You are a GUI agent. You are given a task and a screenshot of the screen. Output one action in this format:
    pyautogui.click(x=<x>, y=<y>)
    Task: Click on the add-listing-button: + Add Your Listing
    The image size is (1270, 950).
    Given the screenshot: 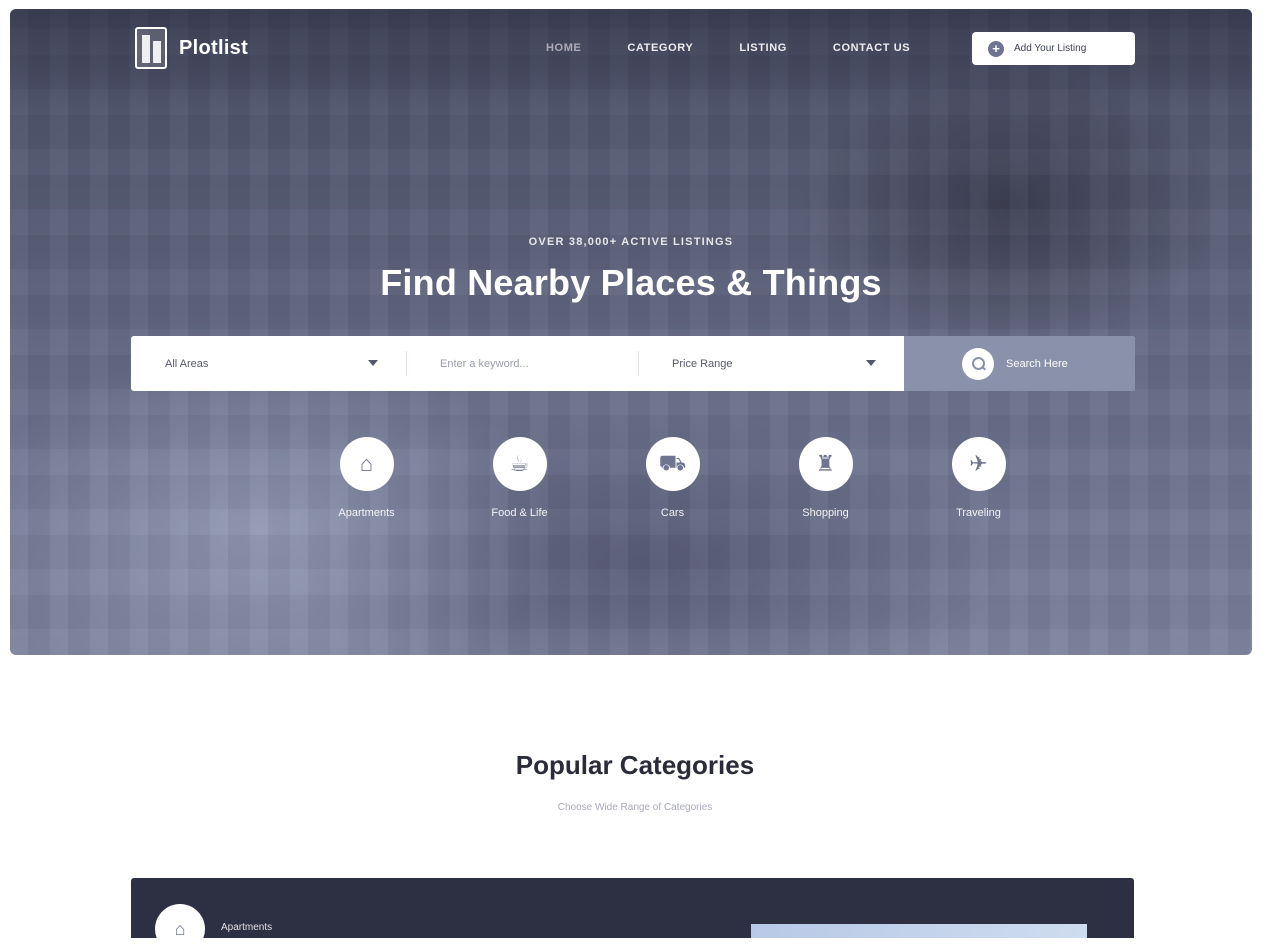 What is the action you would take?
    pyautogui.click(x=1053, y=48)
    